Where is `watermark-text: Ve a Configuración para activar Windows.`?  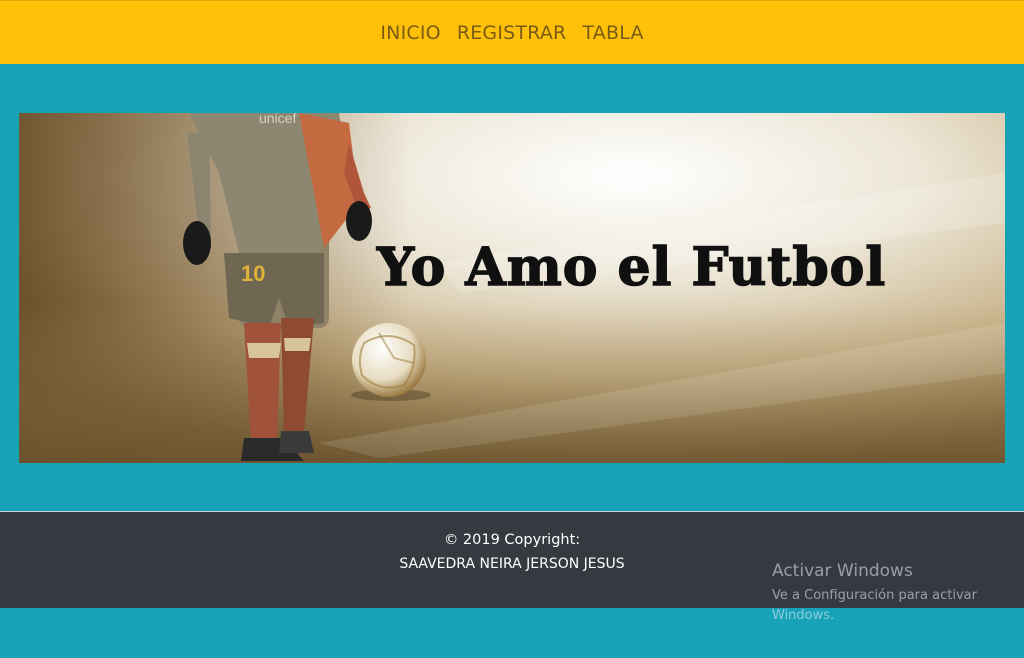 watermark-text: Ve a Configuración para activar Windows. is located at coordinates (874, 605).